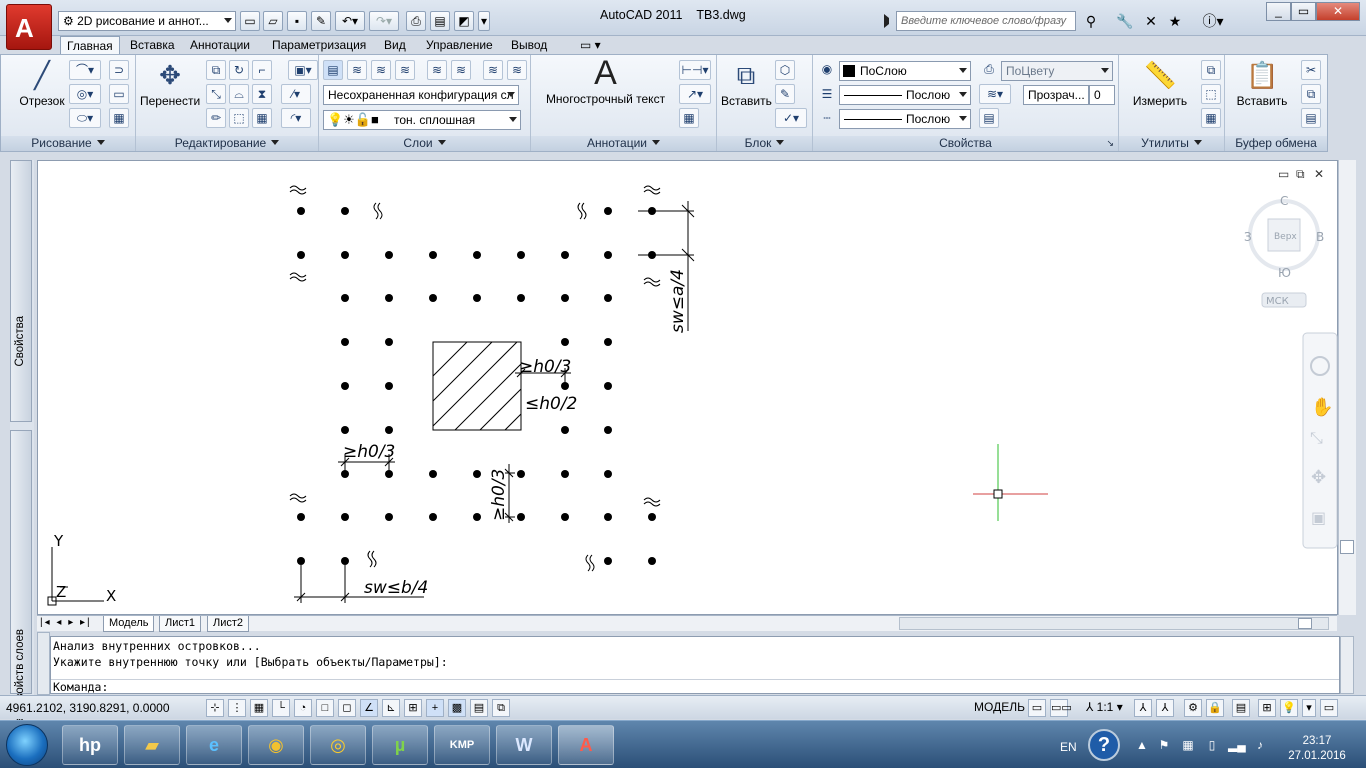  Describe the element at coordinates (1165, 708) in the screenshot. I see `auto-scale-icon: ⅄` at that location.